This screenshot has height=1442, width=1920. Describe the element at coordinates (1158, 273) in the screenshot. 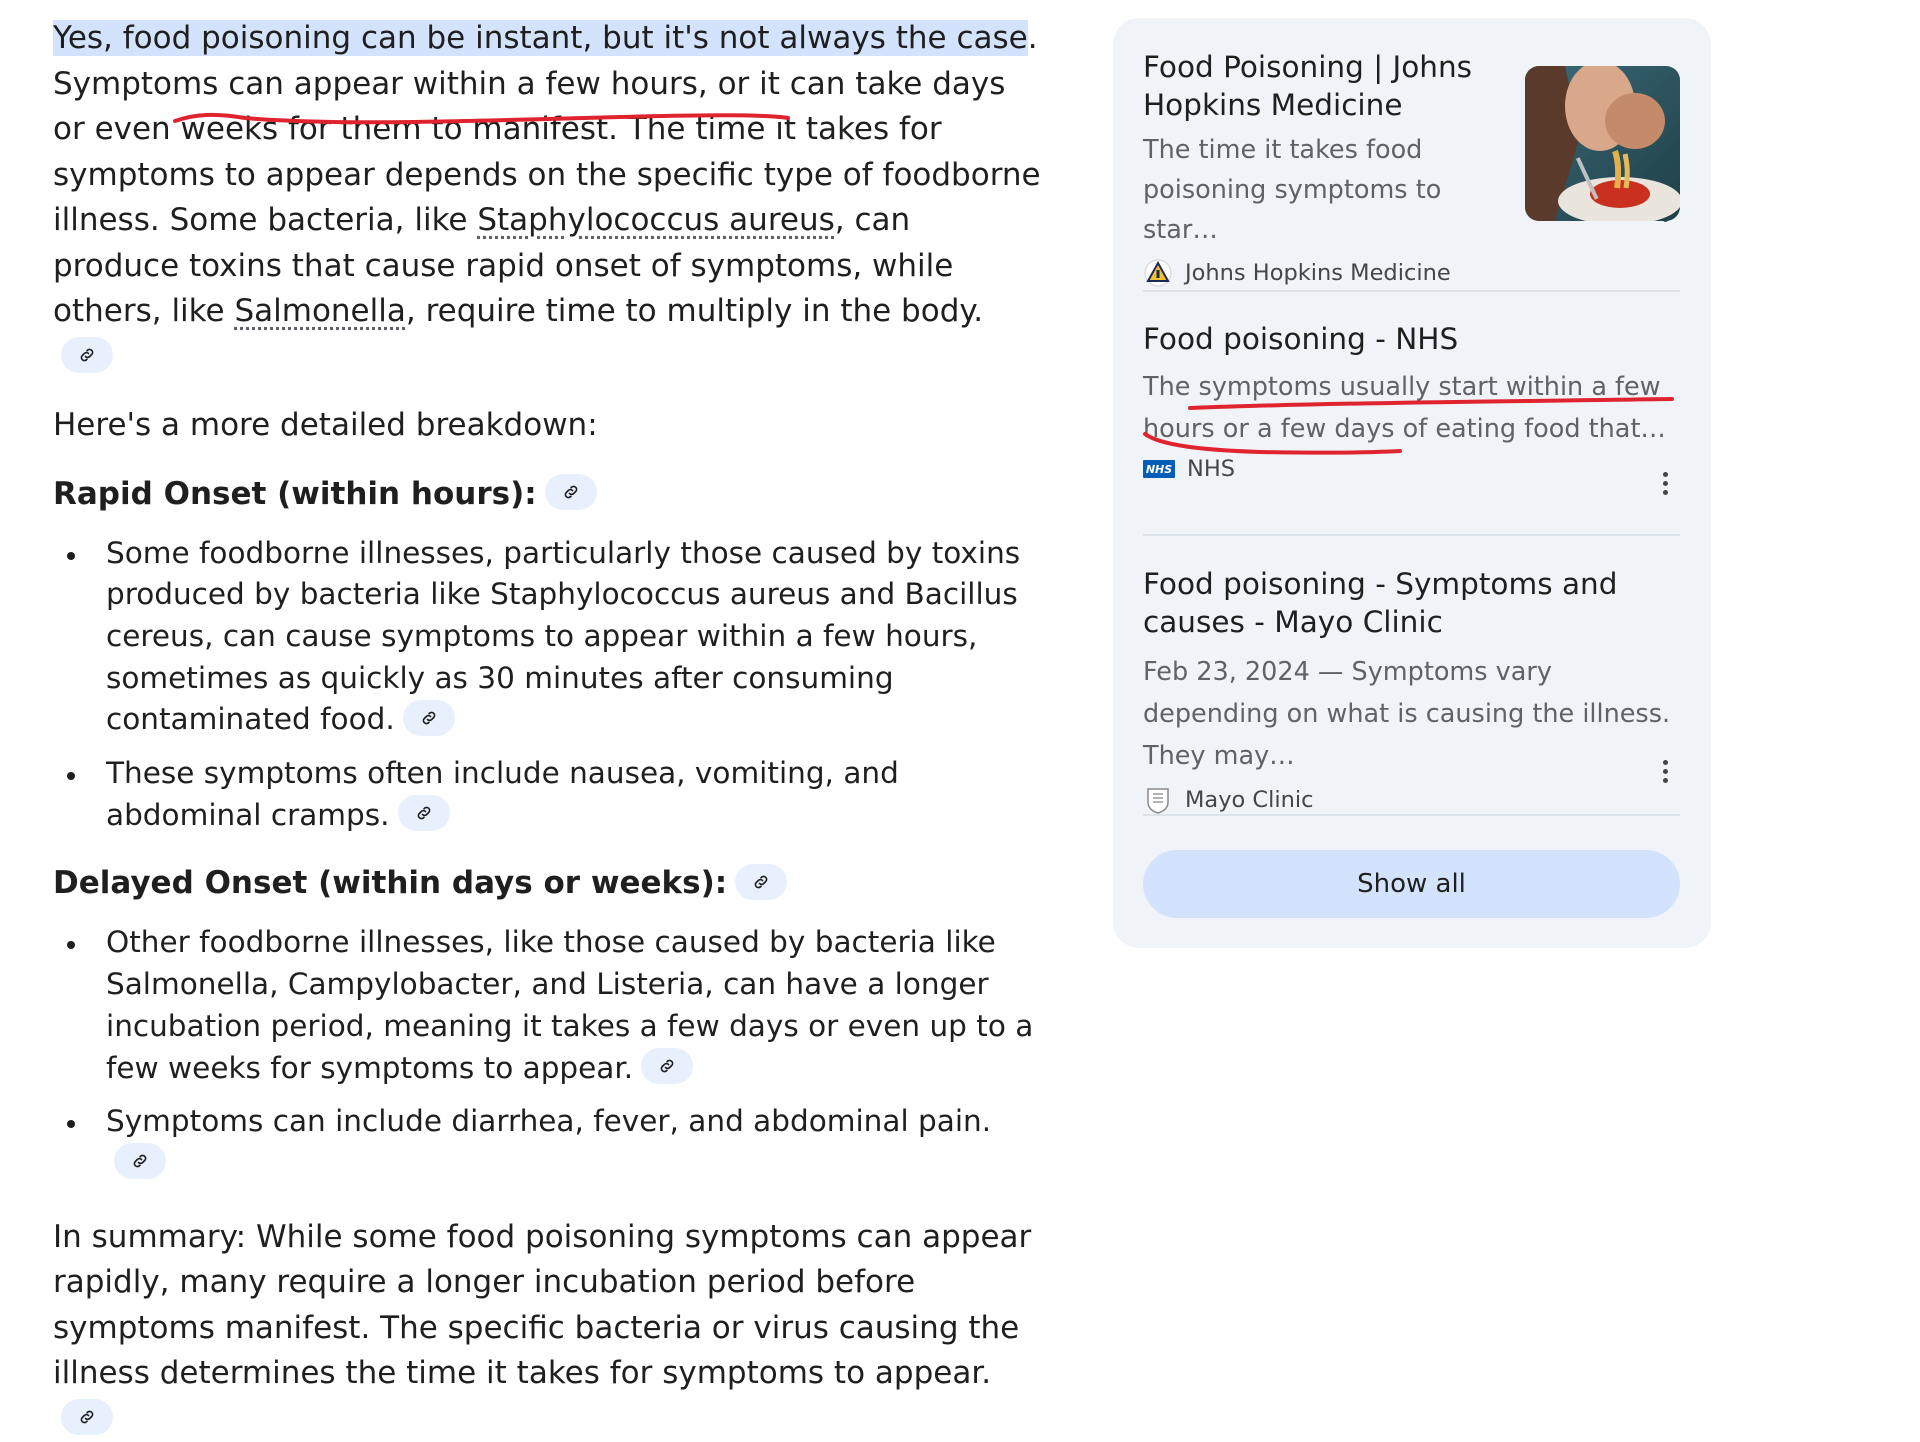

I see `shield-logo-icon` at that location.